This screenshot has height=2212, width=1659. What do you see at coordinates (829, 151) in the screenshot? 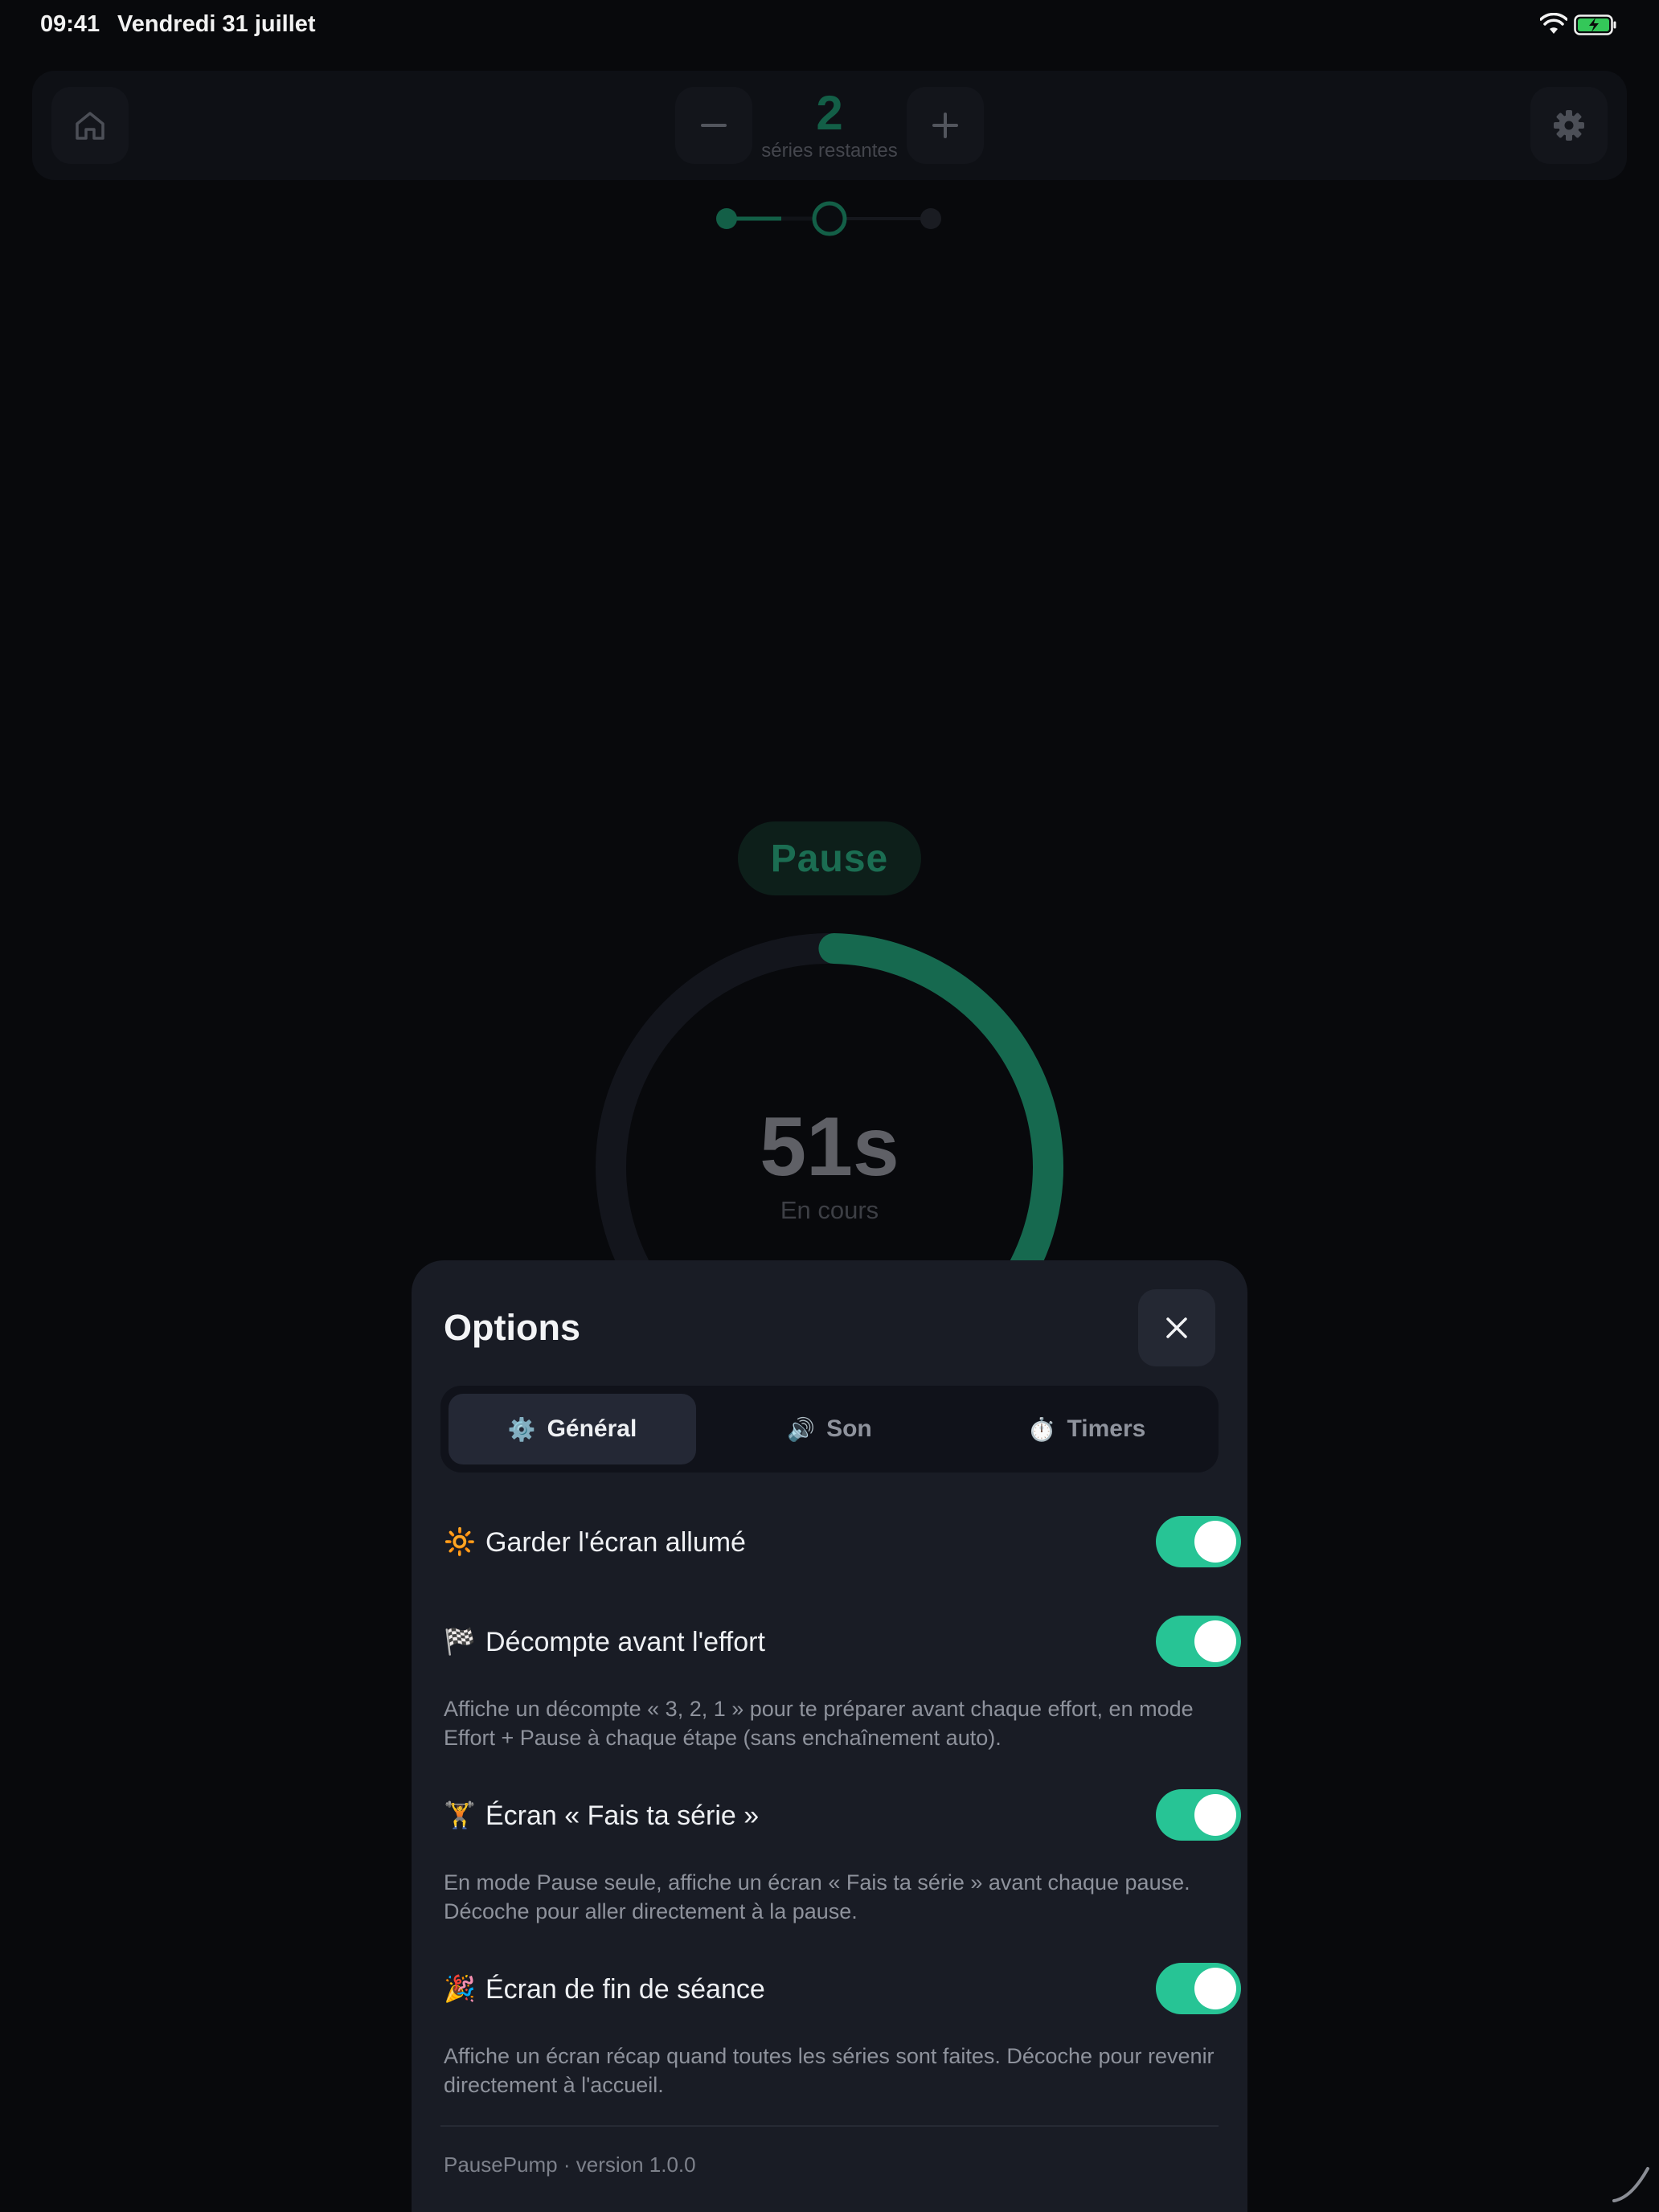
I see `series-remaining-label: séries restantes` at bounding box center [829, 151].